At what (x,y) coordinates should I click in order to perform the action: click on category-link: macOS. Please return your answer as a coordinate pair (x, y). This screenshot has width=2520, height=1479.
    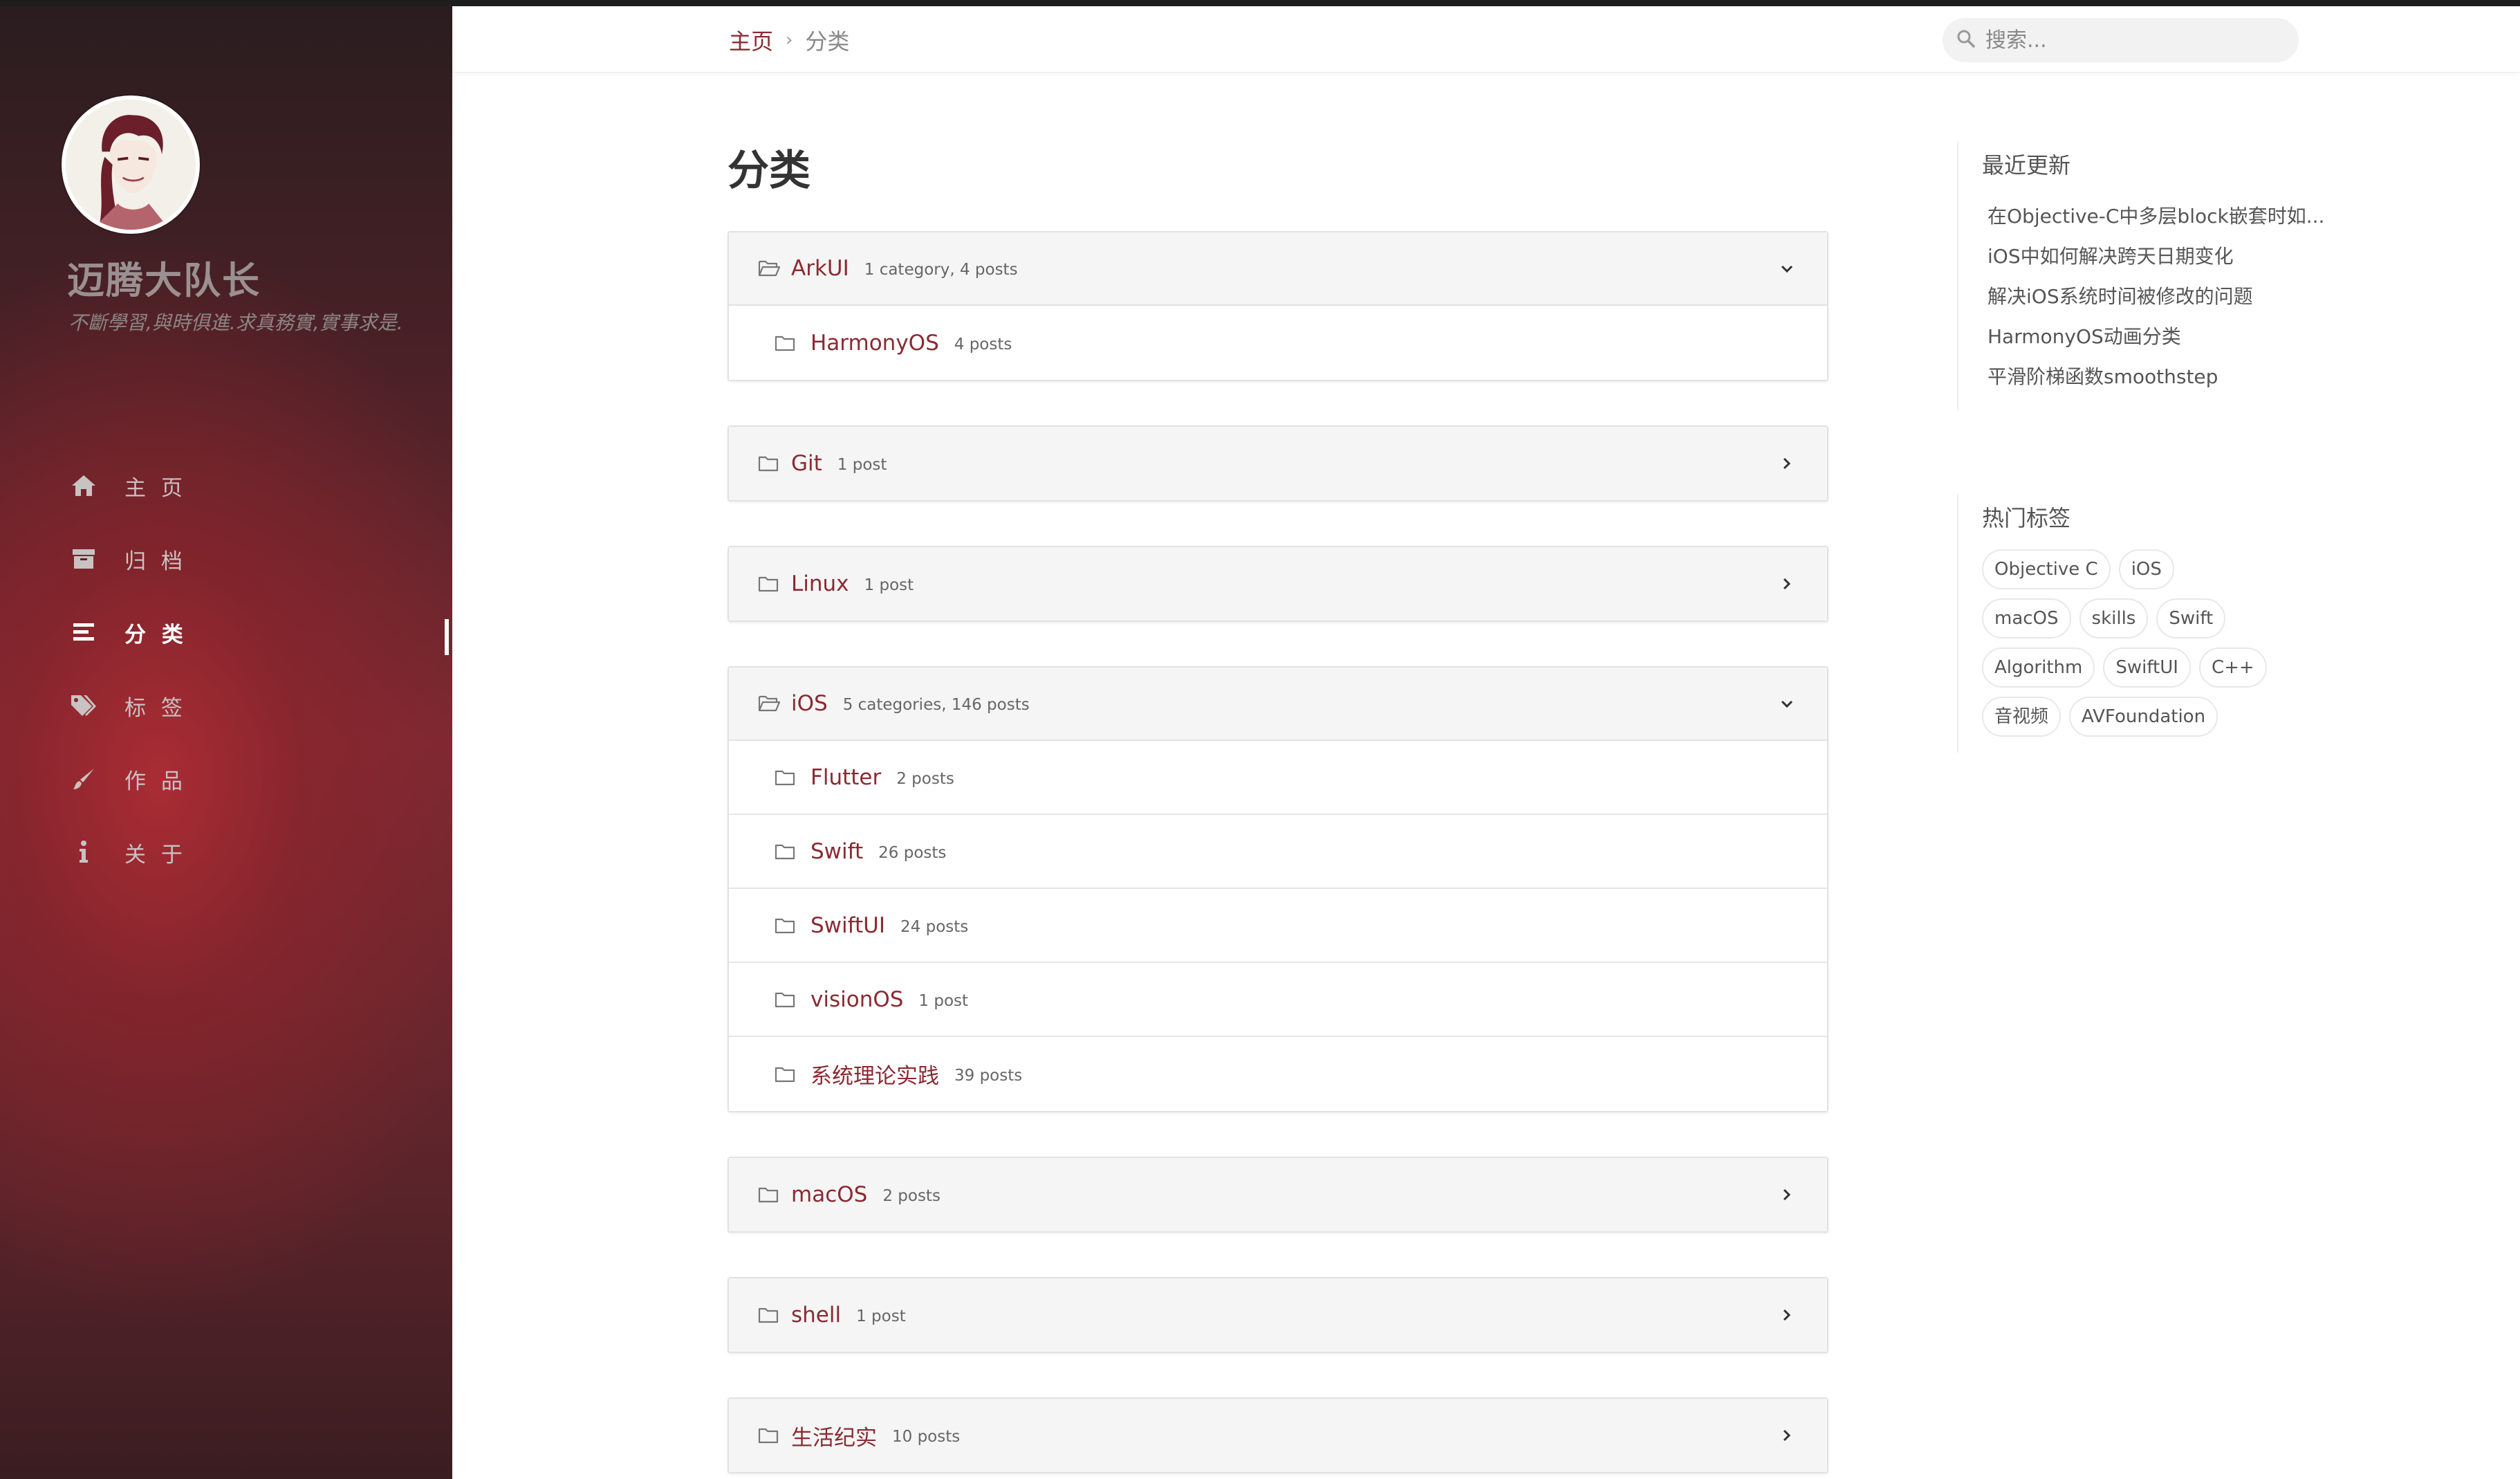
    Looking at the image, I should click on (829, 1194).